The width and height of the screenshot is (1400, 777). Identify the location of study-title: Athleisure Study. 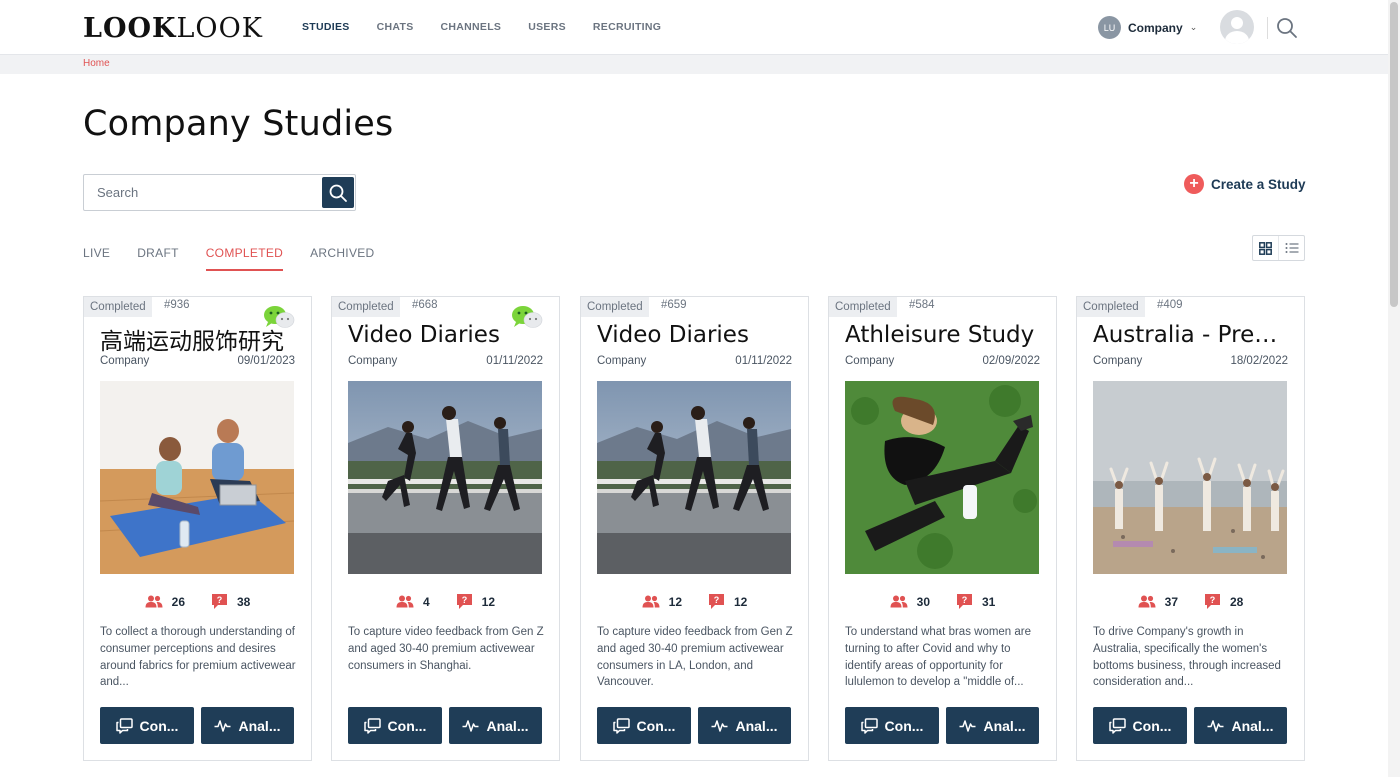
(945, 335).